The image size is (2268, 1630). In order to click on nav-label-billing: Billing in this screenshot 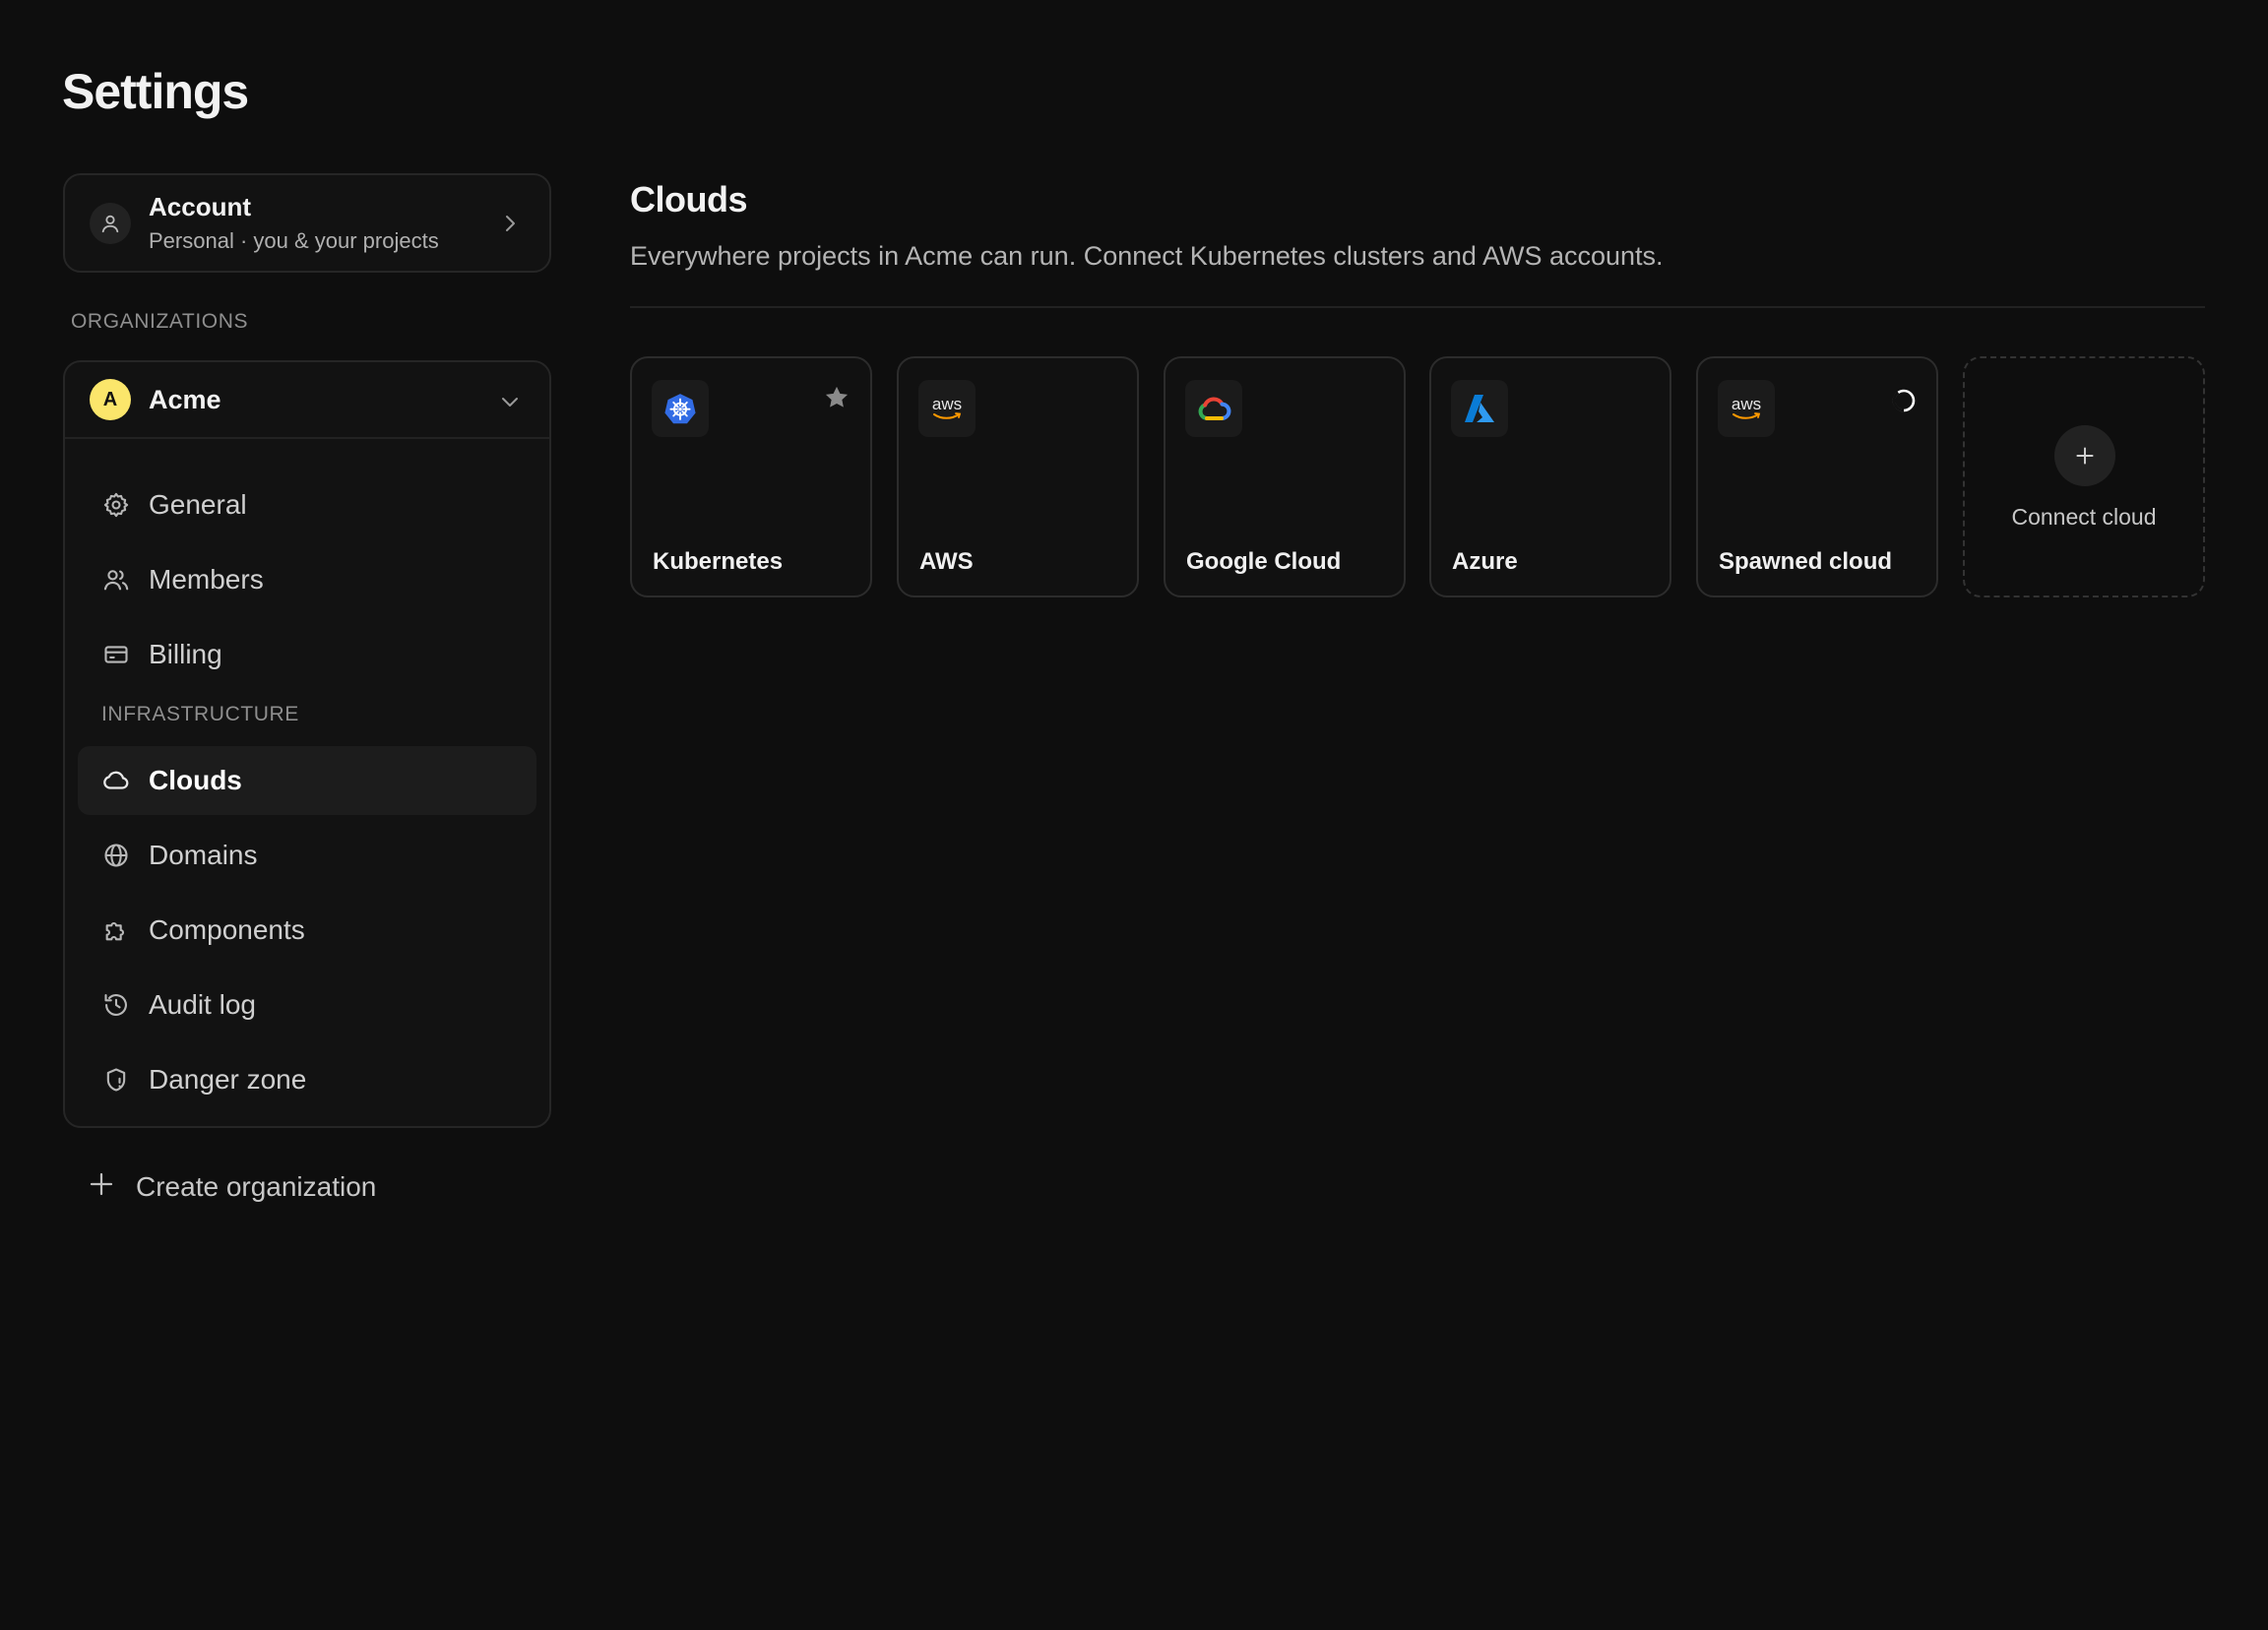, I will do `click(185, 654)`.